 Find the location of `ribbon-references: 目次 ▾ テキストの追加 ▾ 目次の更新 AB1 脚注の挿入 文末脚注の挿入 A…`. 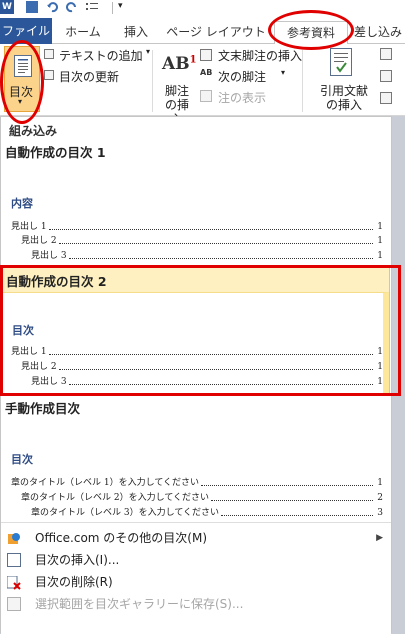

ribbon-references: 目次 ▾ テキストの追加 ▾ 目次の更新 AB1 脚注の挿入 文末脚注の挿入 A… is located at coordinates (202, 85).